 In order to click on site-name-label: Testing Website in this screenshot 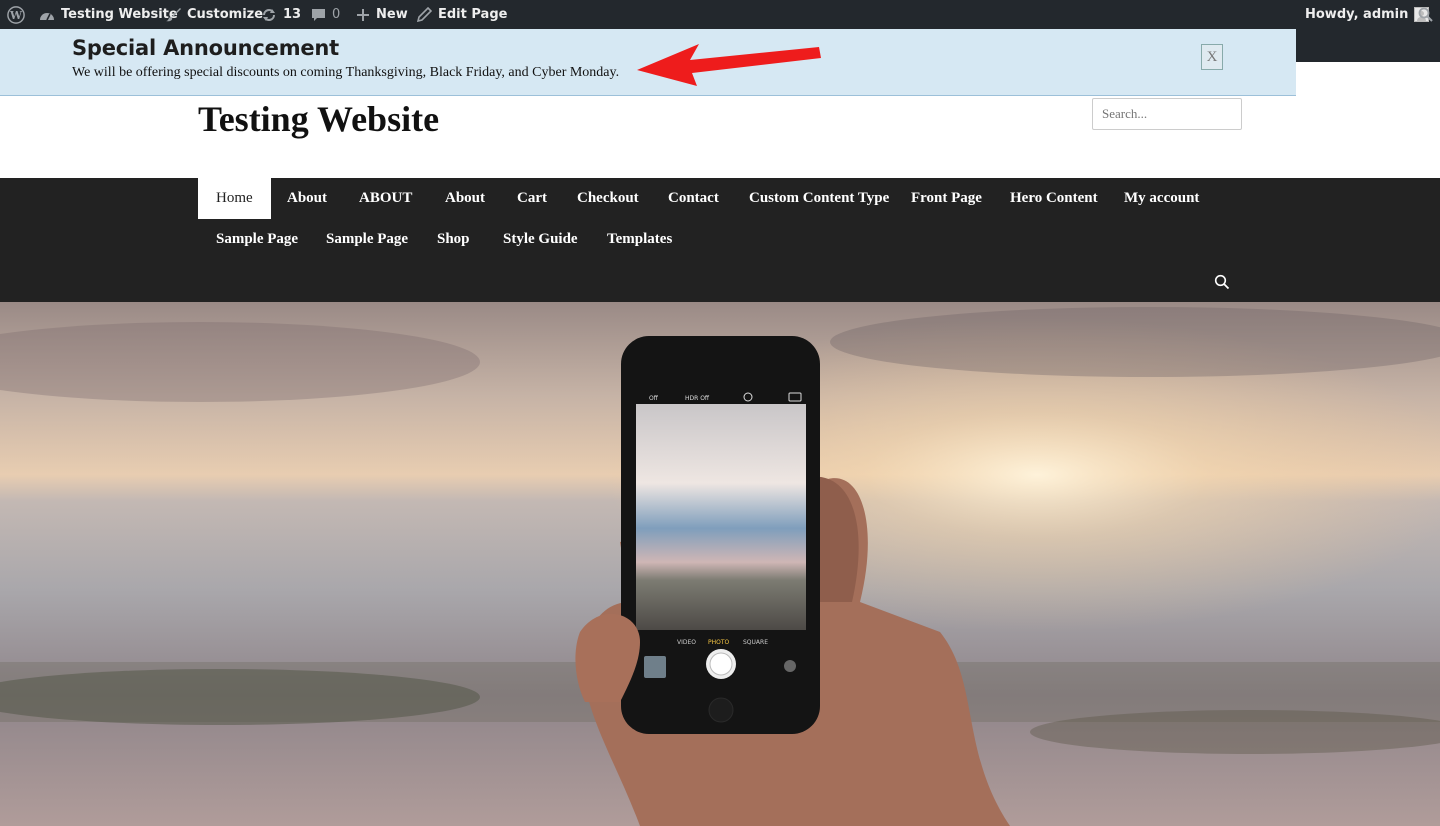, I will do `click(119, 14)`.